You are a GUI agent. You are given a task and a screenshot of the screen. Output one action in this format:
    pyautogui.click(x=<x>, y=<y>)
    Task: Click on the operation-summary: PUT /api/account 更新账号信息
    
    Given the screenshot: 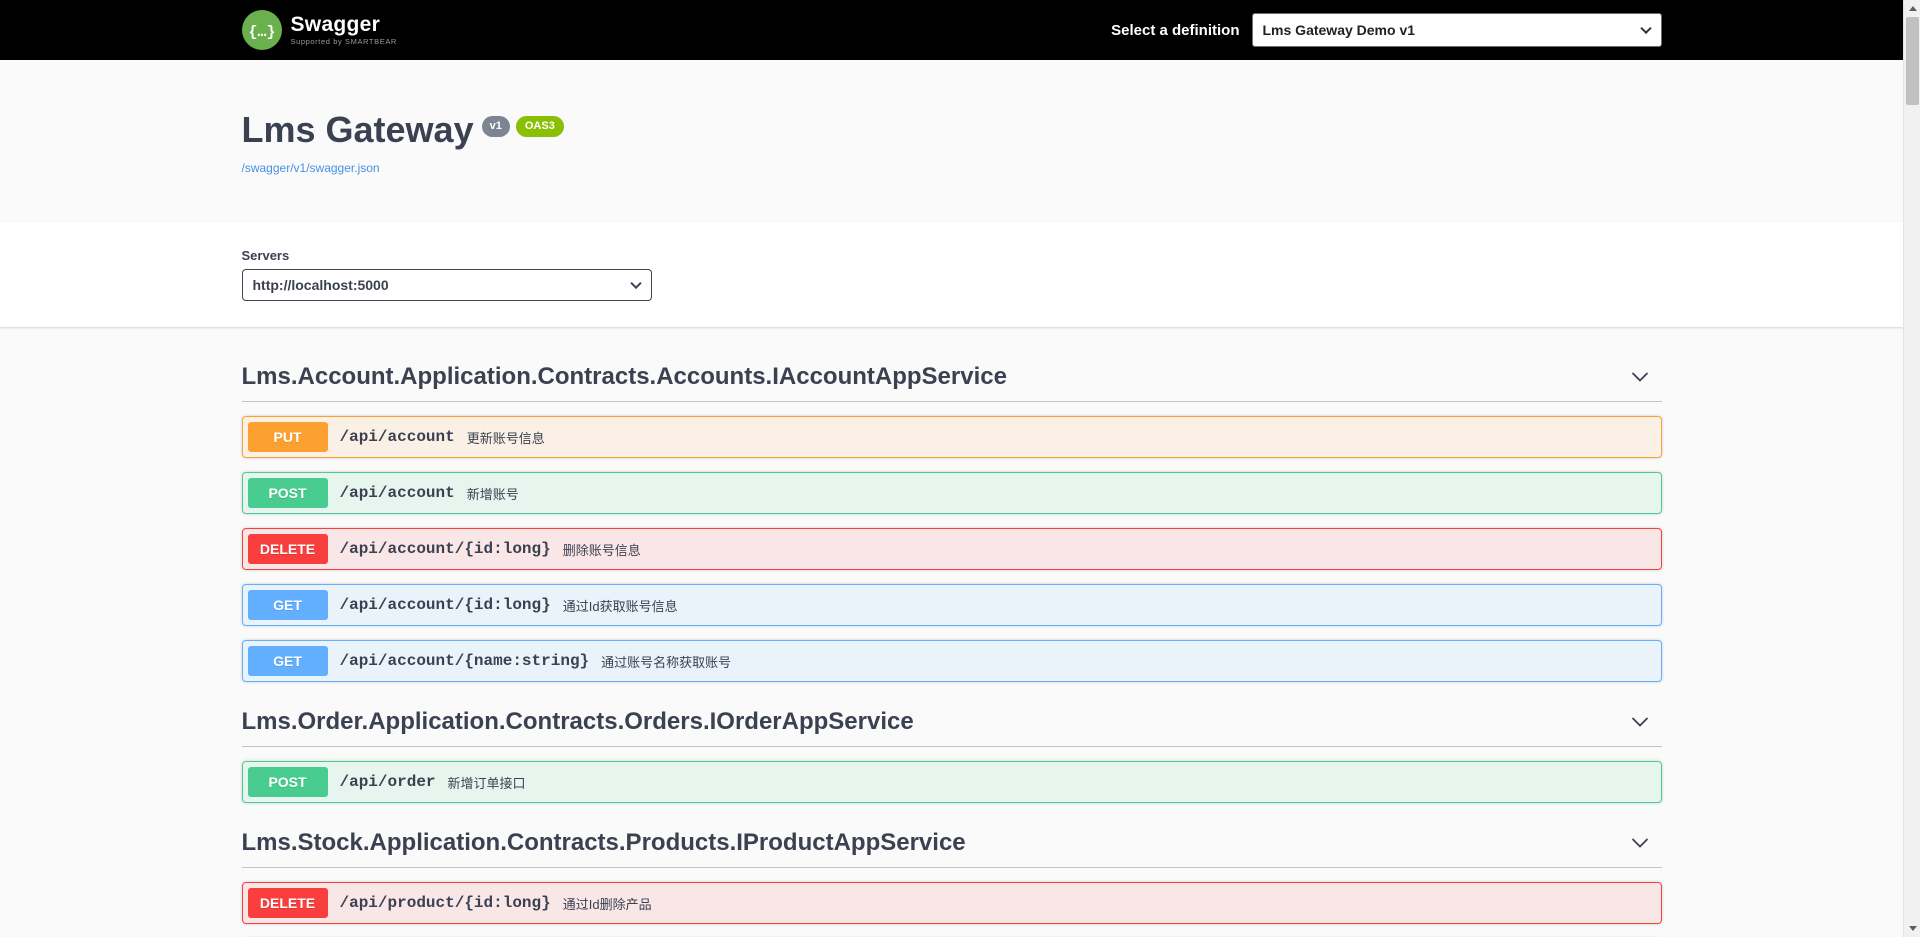 What is the action you would take?
    pyautogui.click(x=952, y=437)
    